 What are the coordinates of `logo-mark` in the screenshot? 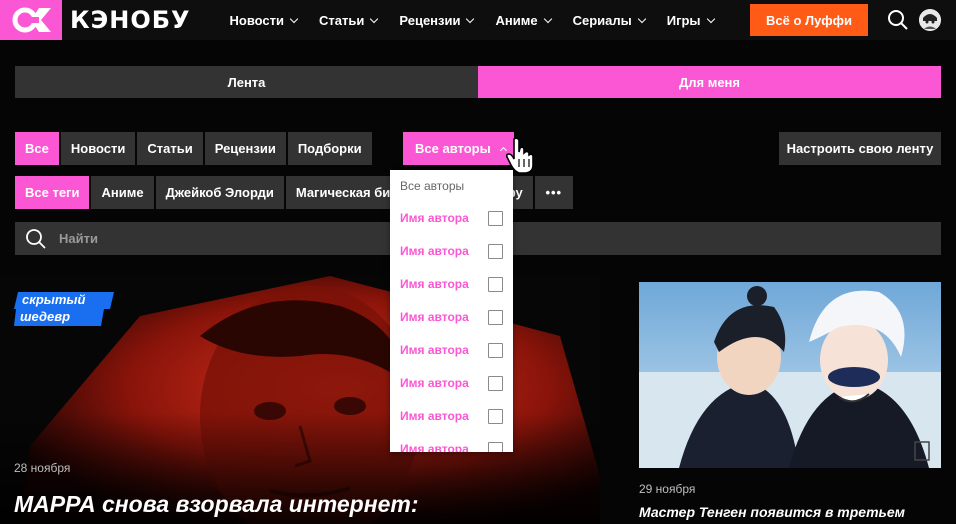 It's located at (31, 20).